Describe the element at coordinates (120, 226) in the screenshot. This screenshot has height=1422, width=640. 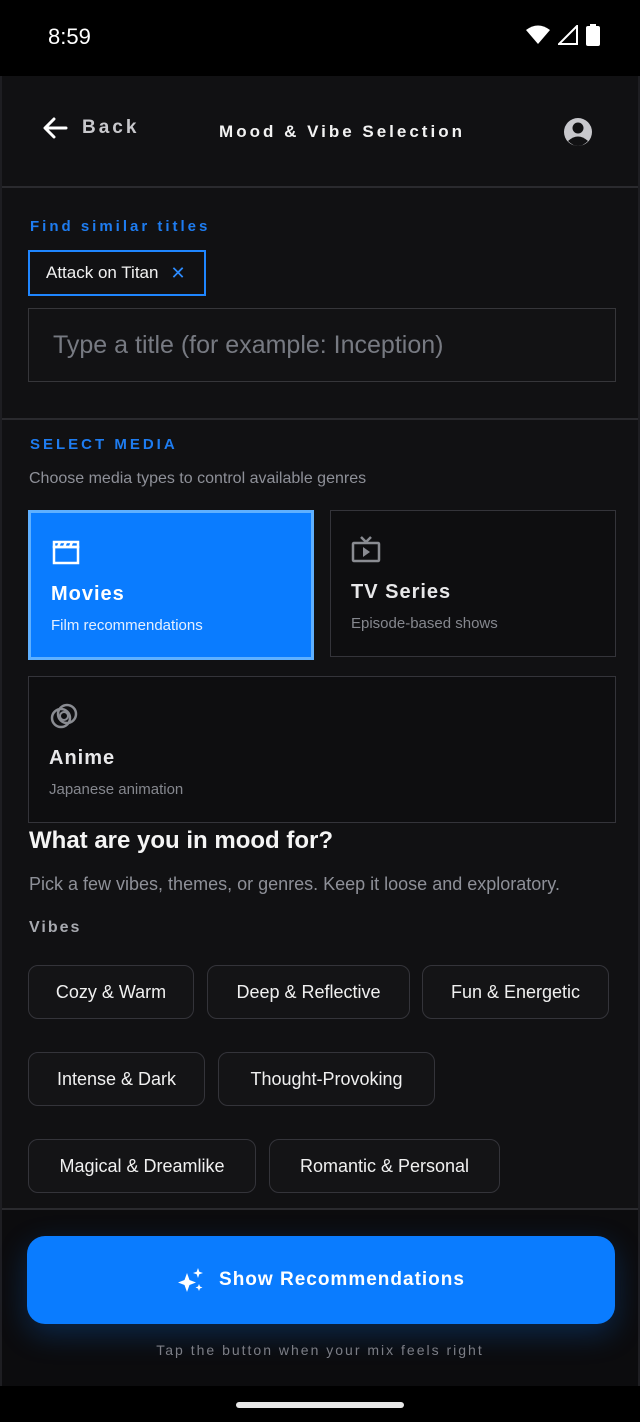
I see `similar-titles-label: Find similar titles` at that location.